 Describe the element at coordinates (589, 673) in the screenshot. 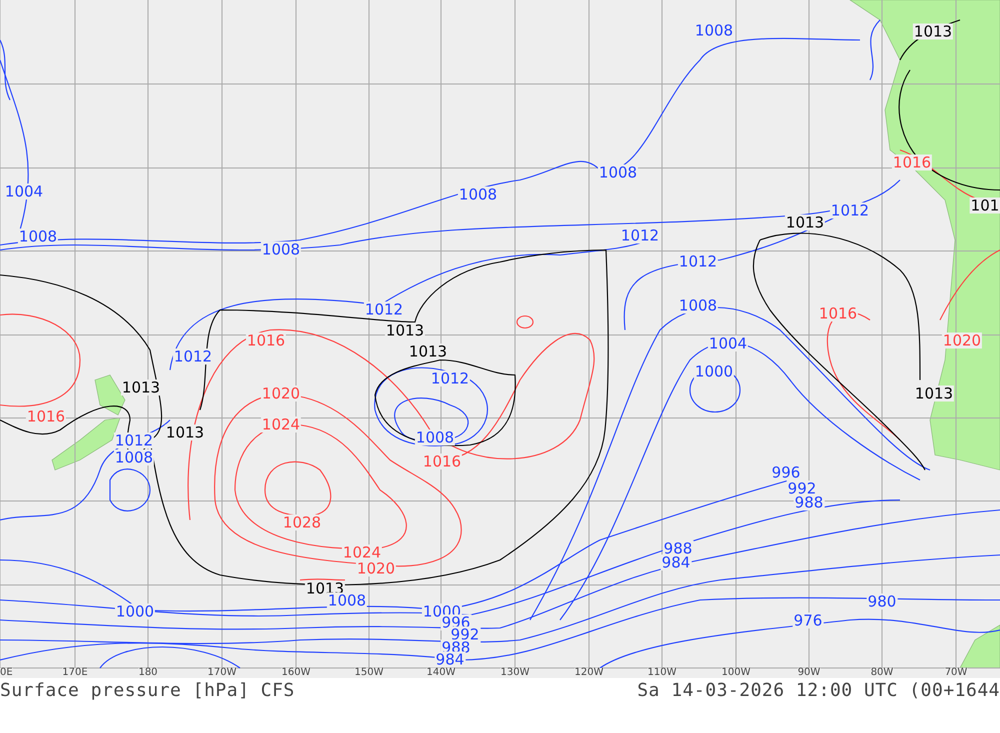

I see `longitude-label: 120W` at that location.